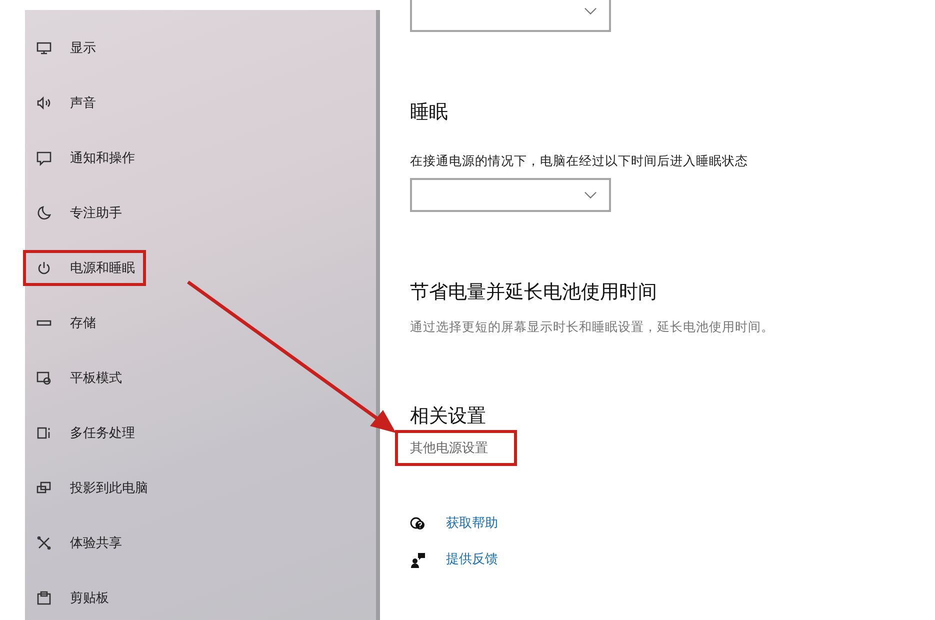  Describe the element at coordinates (78, 542) in the screenshot. I see `sidebar-item: 体验共享` at that location.